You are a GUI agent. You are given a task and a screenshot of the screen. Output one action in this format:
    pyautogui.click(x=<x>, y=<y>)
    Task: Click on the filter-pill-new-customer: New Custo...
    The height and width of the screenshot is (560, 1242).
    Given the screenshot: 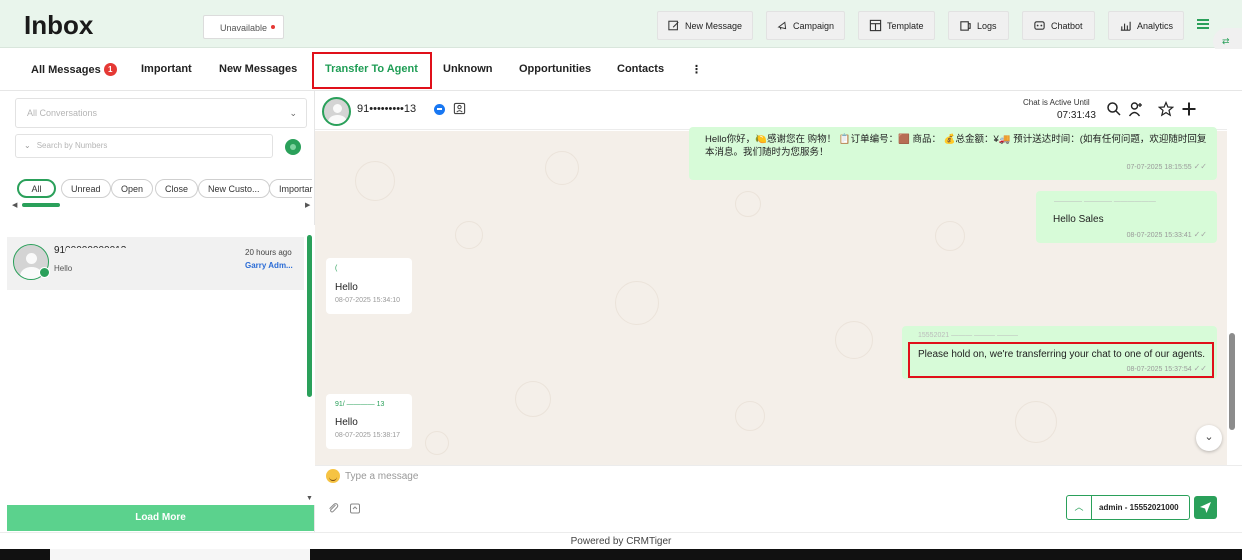 What is the action you would take?
    pyautogui.click(x=234, y=188)
    